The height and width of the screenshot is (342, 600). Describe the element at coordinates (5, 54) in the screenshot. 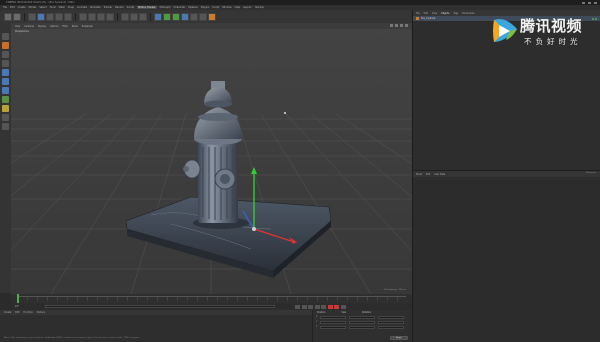

I see `texture-mode-icon` at that location.